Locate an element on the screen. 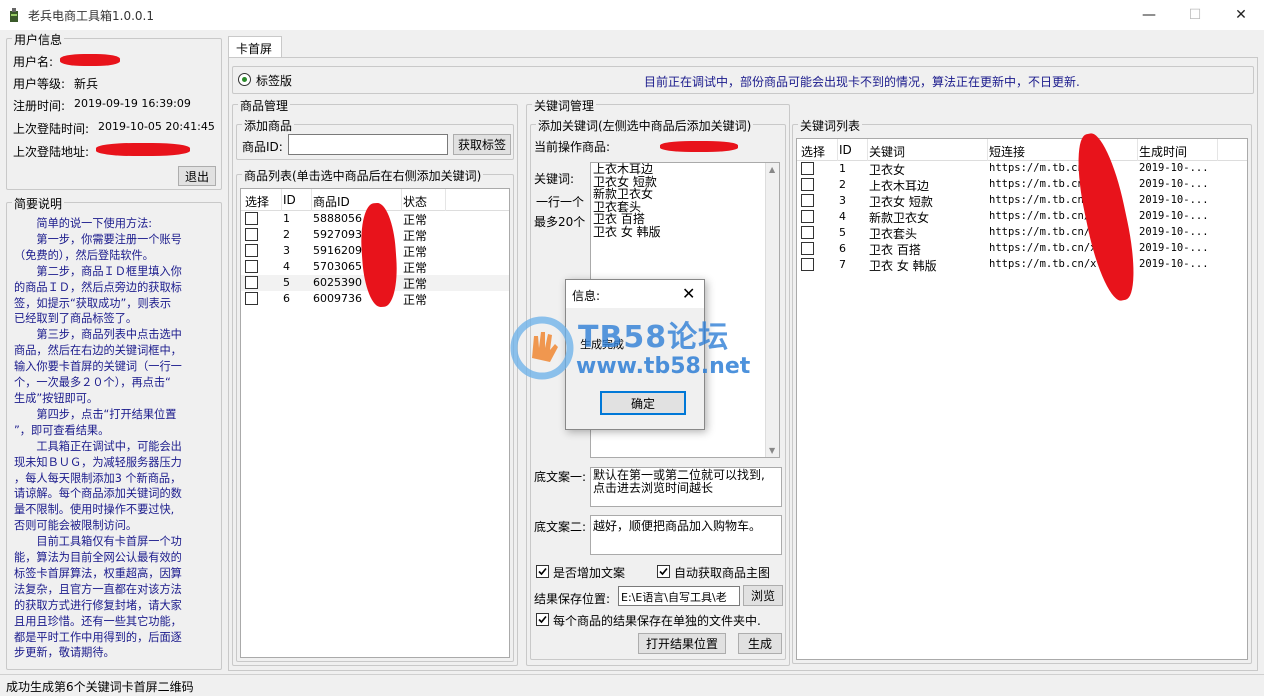 The image size is (1264, 696). intro-line: 都是平时工作中用得到的，后面逐 is located at coordinates (98, 637).